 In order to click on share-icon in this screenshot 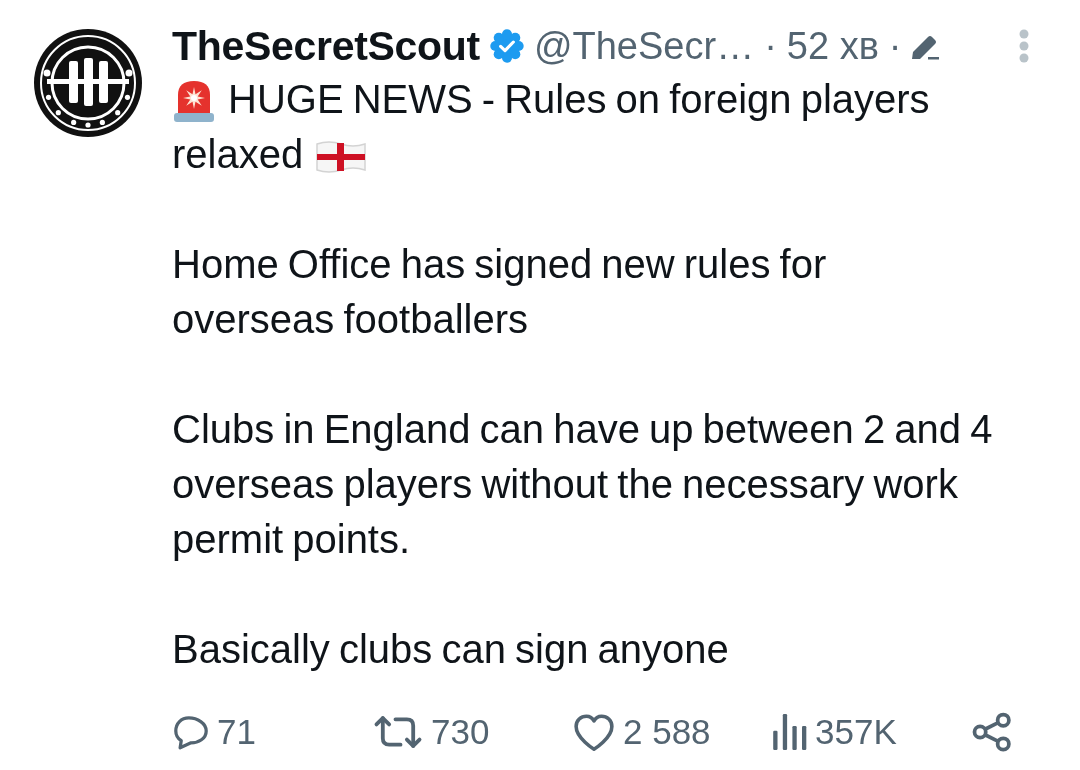, I will do `click(992, 732)`.